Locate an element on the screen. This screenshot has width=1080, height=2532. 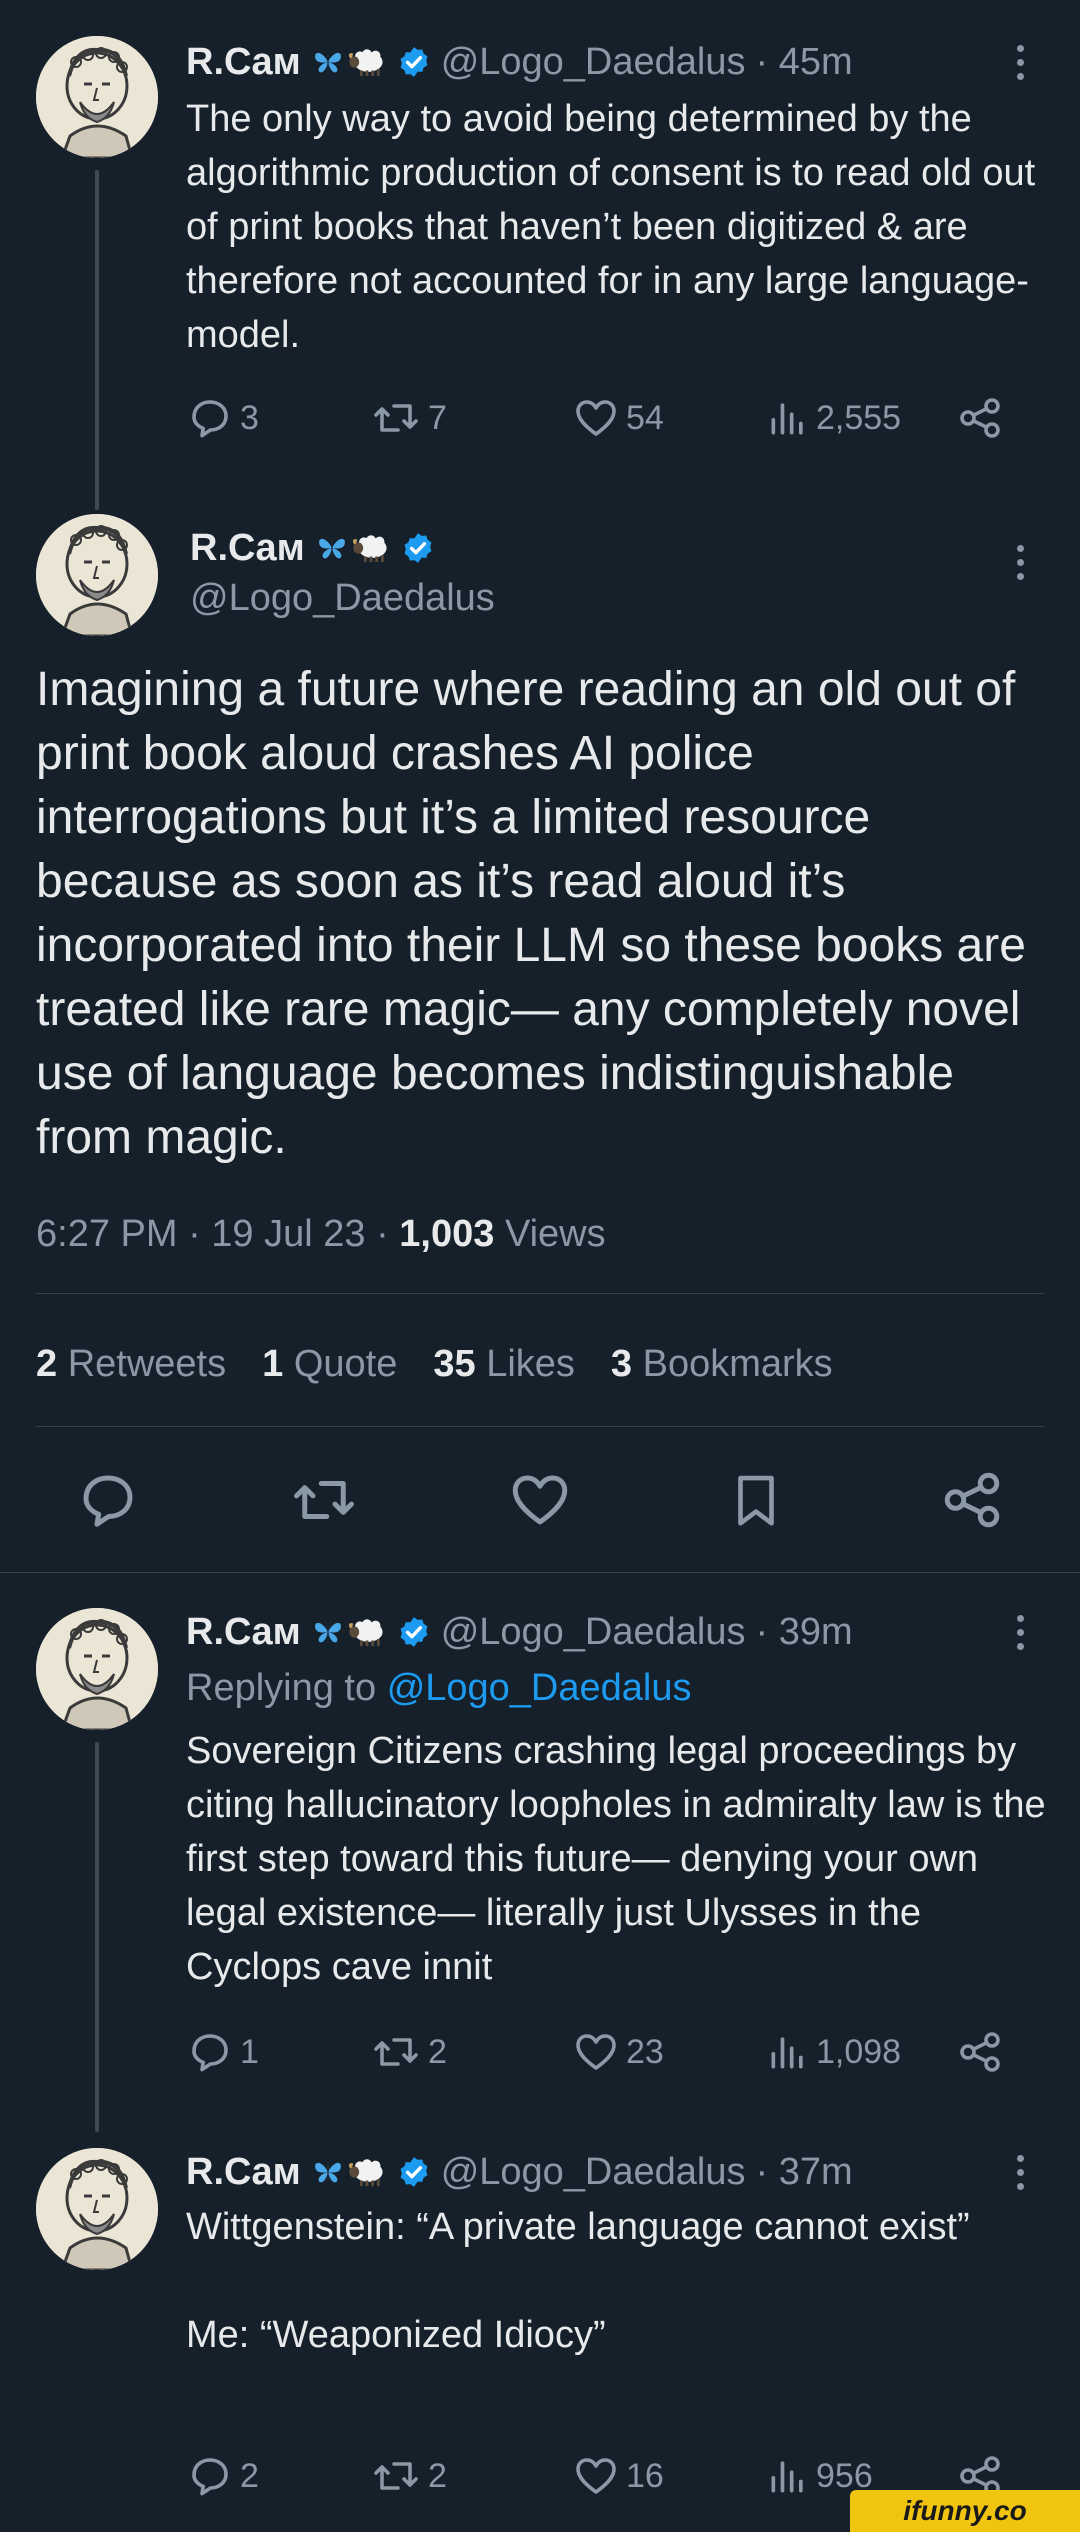
retweet-button: 7 is located at coordinates (408, 418).